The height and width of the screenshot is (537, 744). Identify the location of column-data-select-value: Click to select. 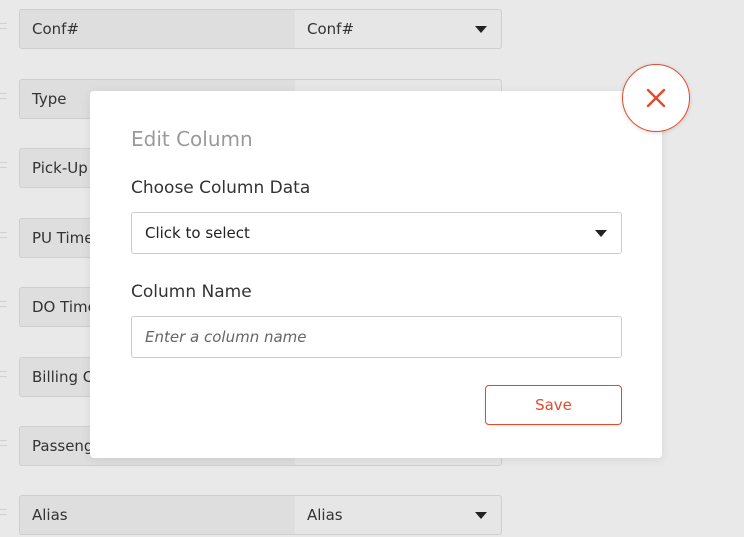
(197, 233).